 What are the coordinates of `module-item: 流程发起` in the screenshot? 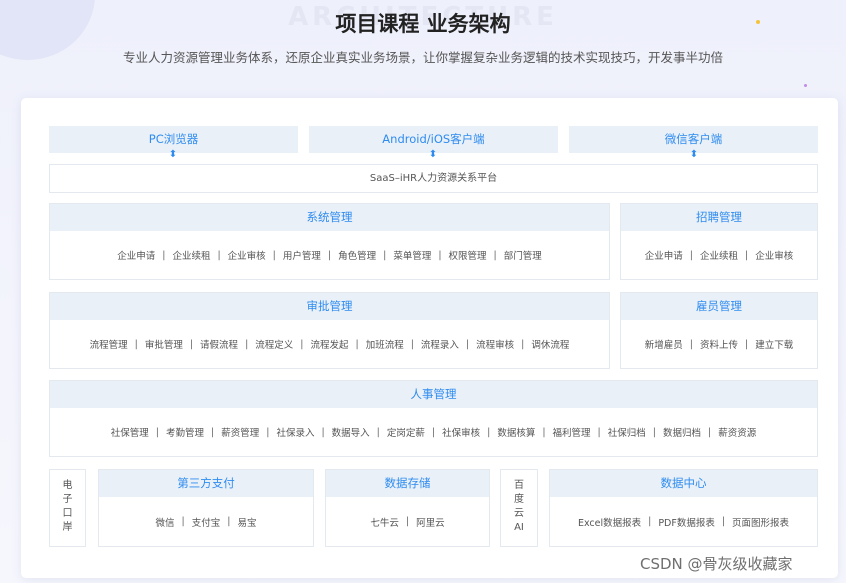 It's located at (329, 345).